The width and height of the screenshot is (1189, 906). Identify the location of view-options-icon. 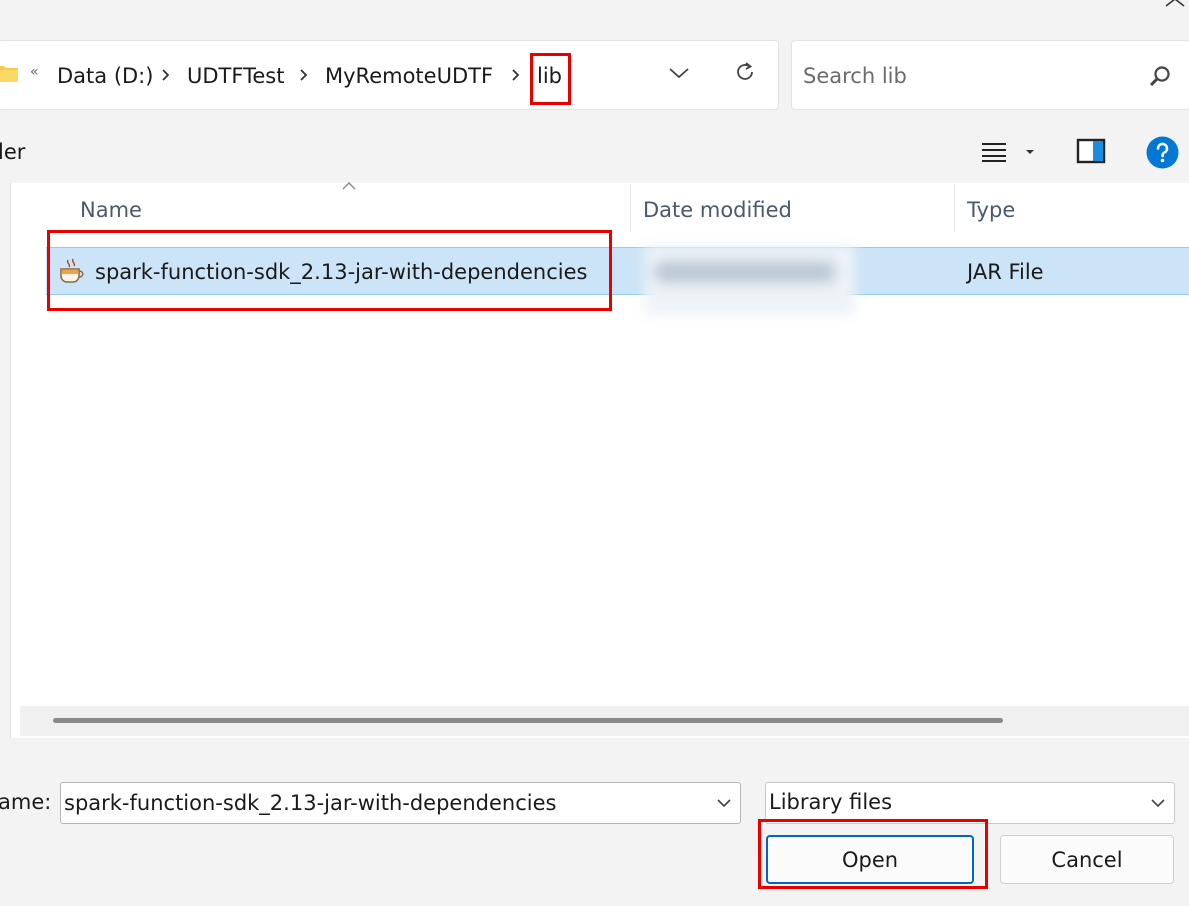
(994, 152).